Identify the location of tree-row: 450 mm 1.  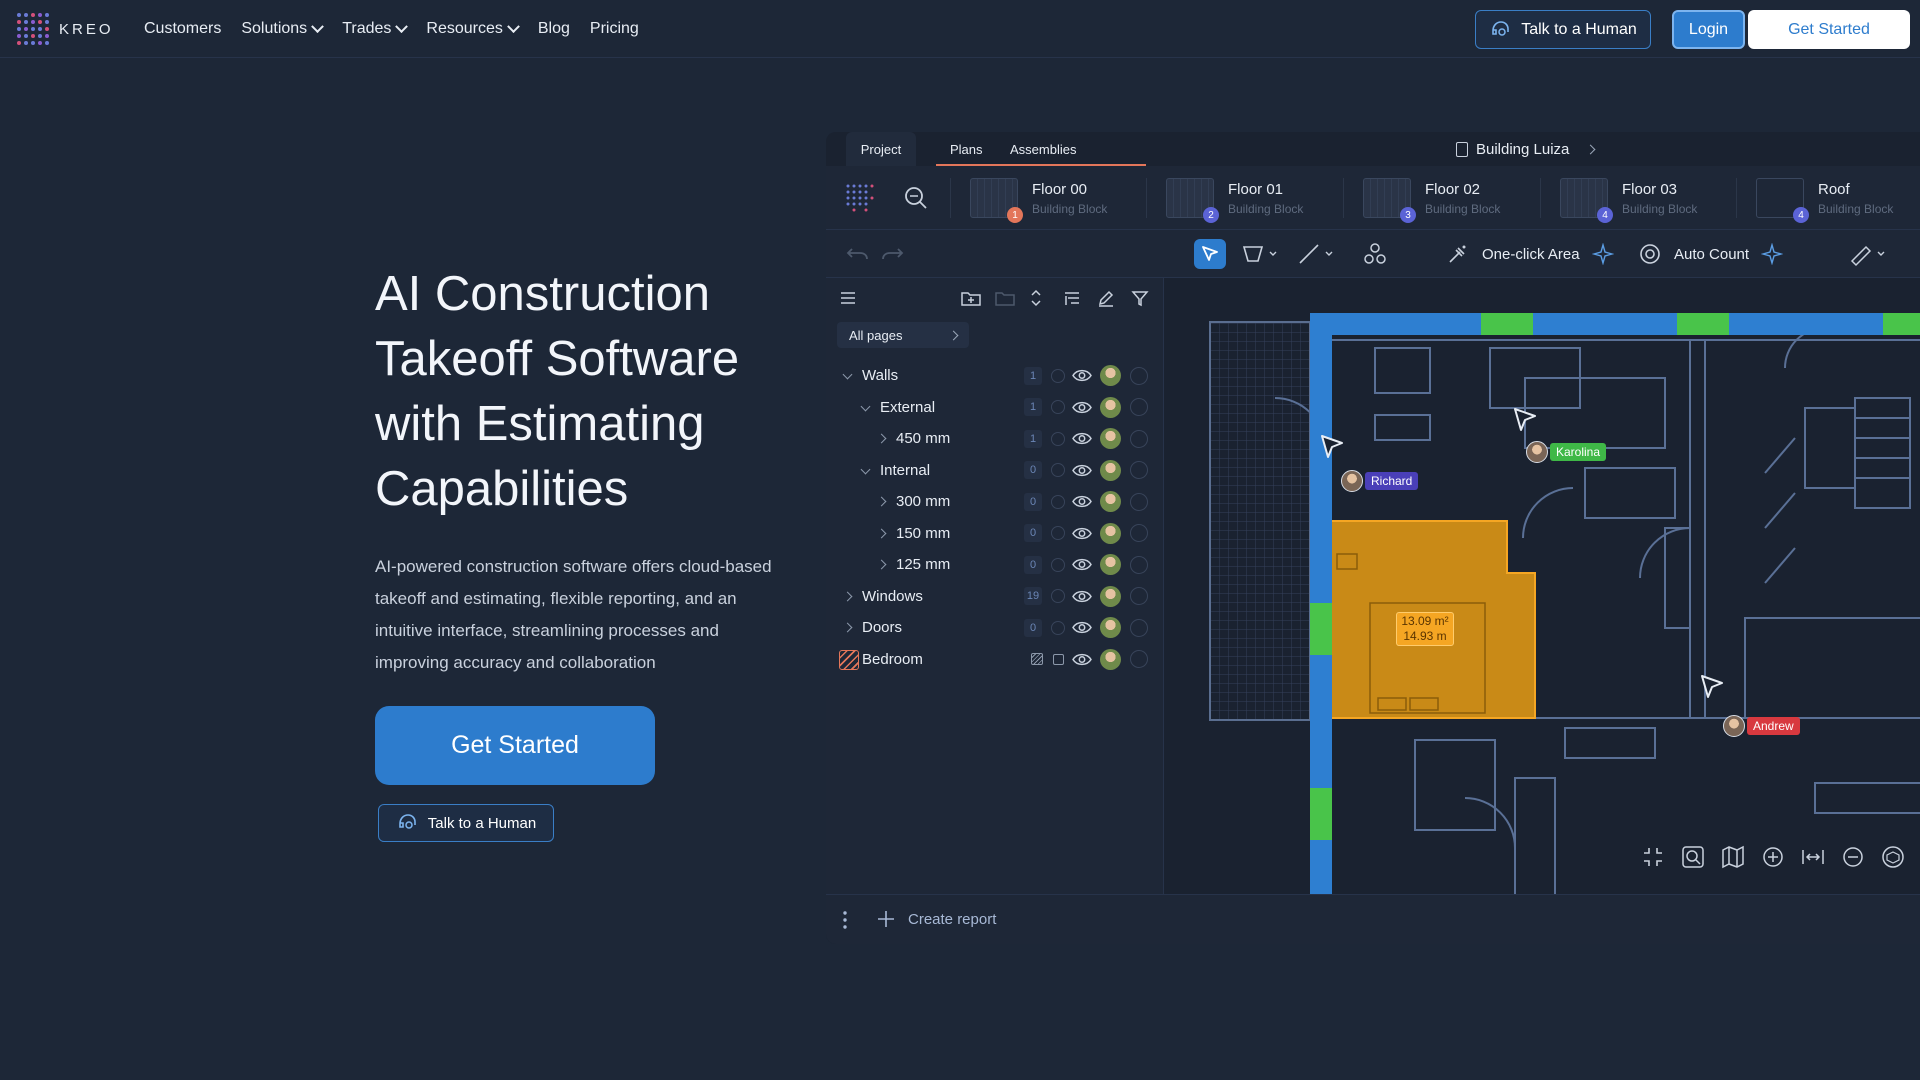
(995, 439).